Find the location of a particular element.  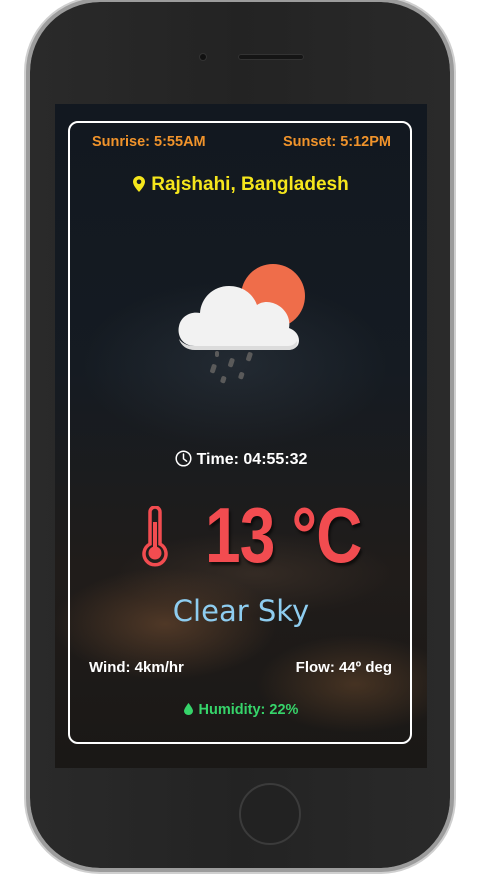

thermometer-icon is located at coordinates (155, 538).